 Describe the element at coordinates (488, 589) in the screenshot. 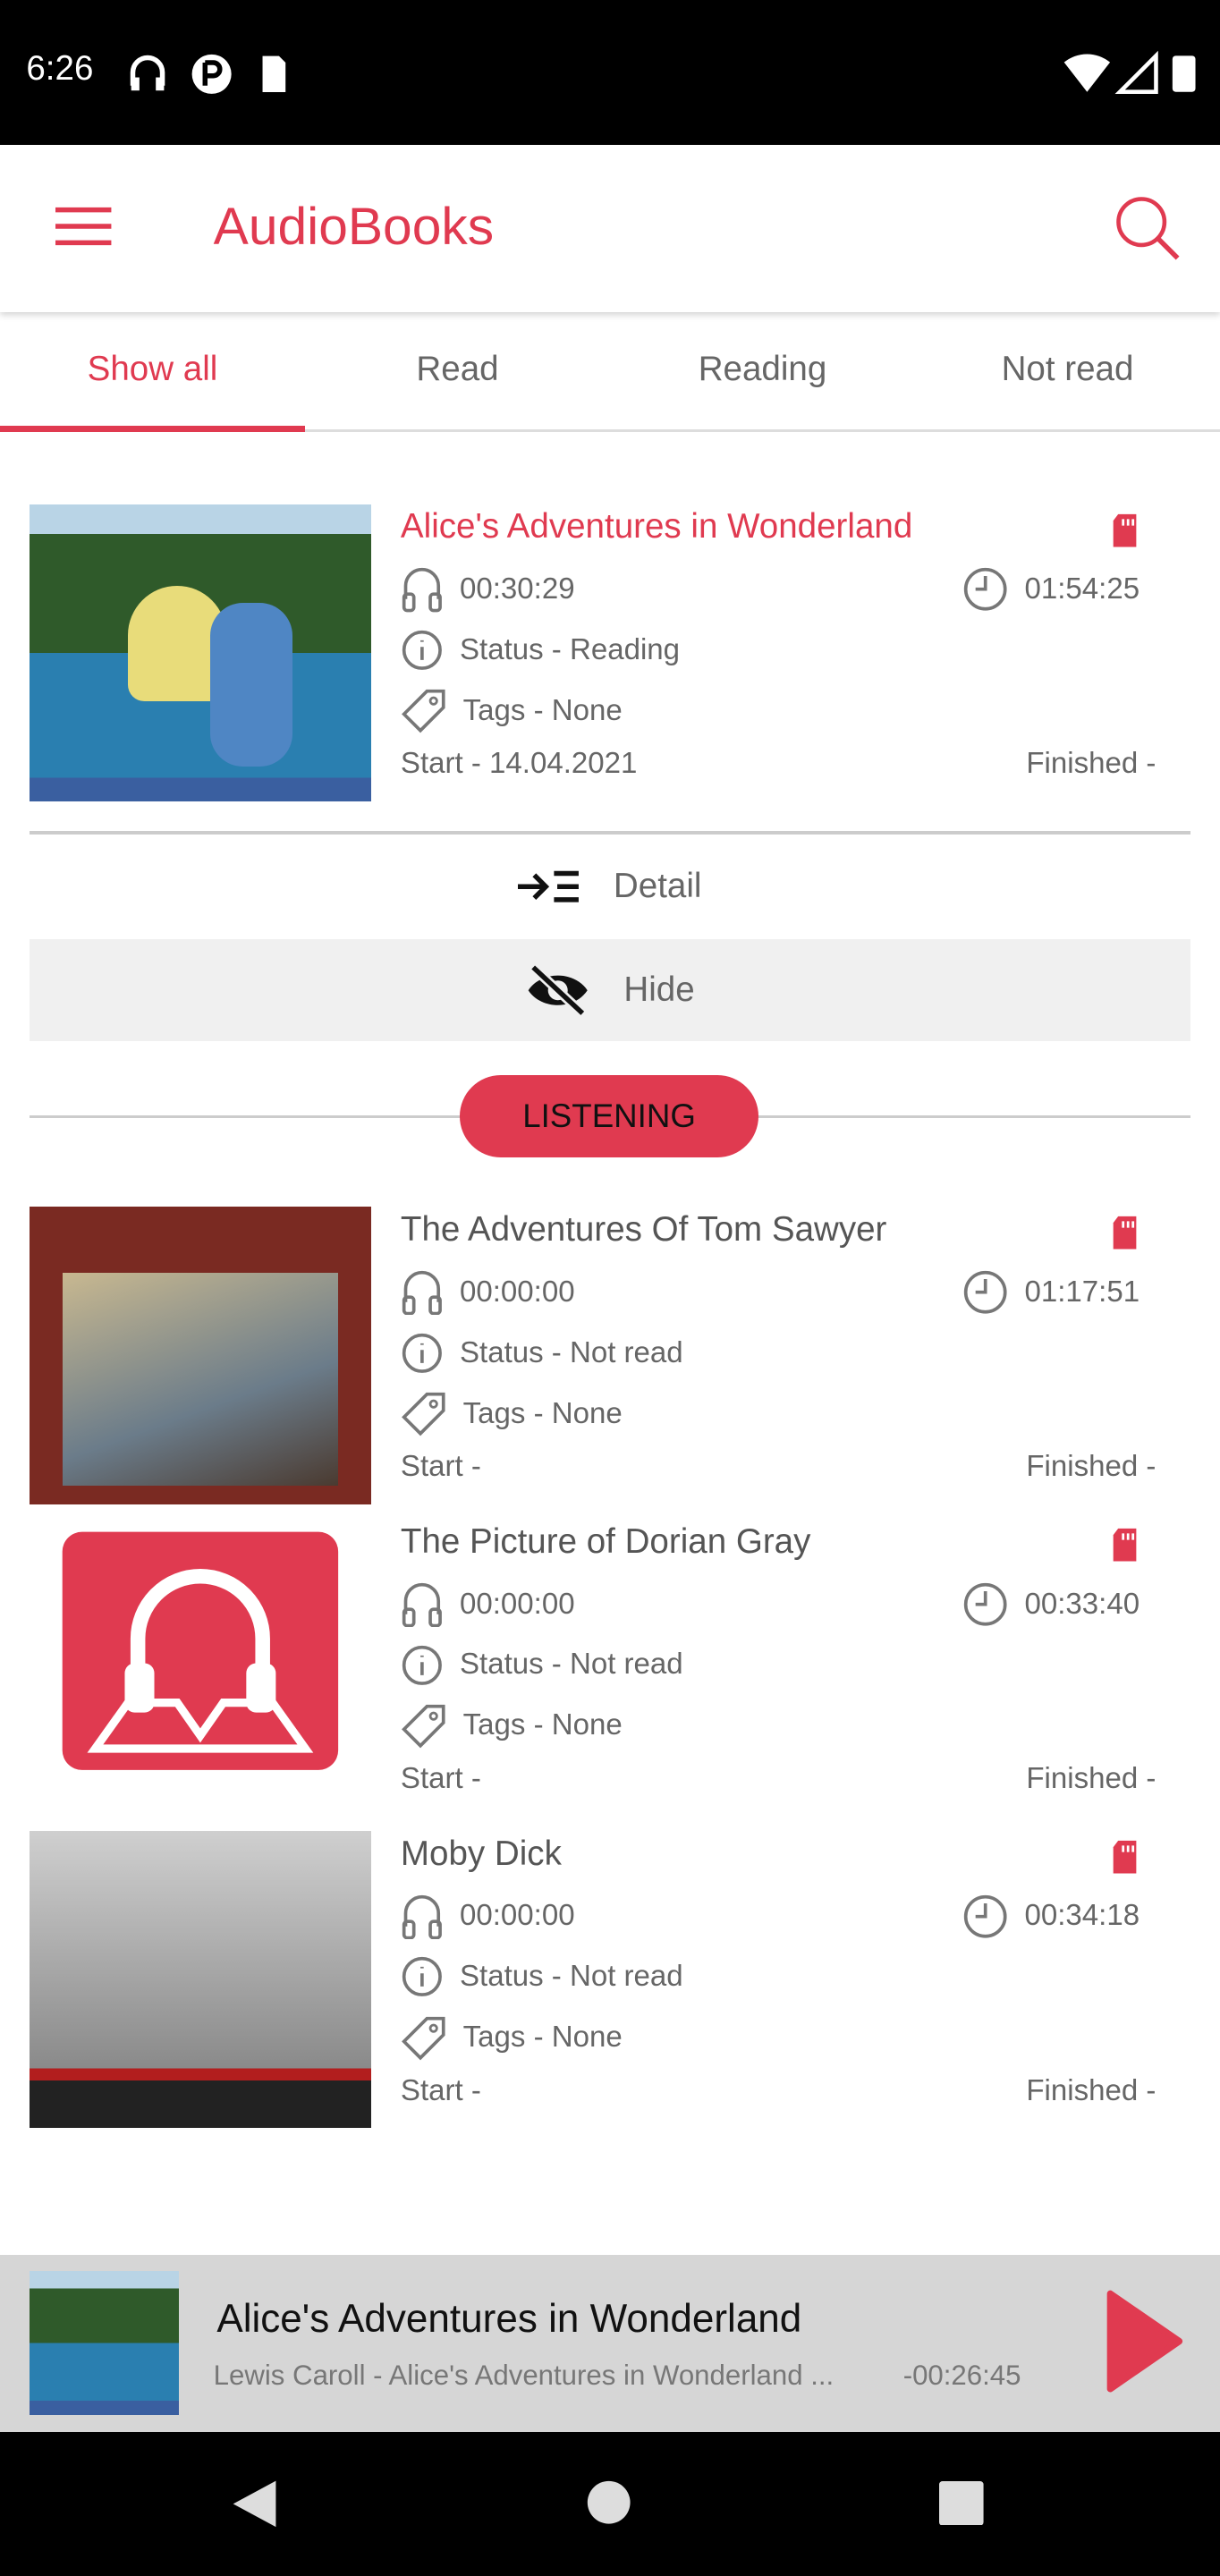

I see `listened-time: 00:30:29` at that location.